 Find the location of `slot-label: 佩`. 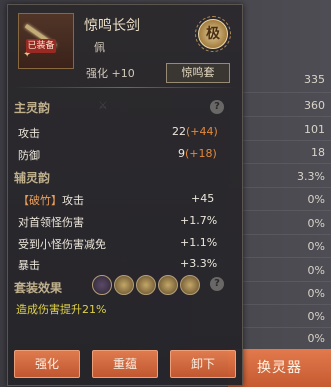

slot-label: 佩 is located at coordinates (99, 47).